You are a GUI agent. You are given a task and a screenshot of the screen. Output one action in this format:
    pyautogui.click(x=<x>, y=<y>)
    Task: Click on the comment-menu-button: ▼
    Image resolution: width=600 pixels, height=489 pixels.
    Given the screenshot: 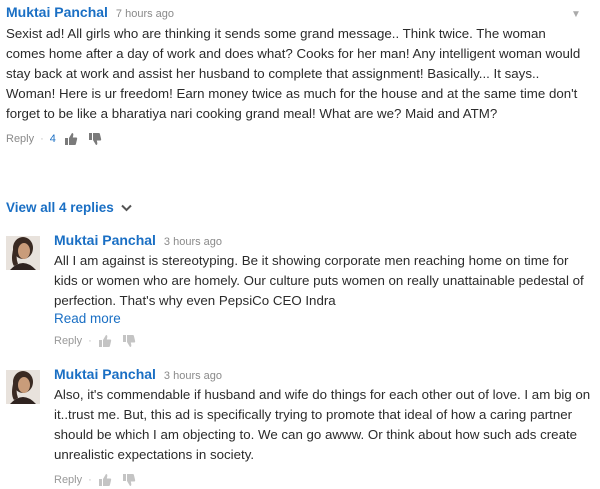 What is the action you would take?
    pyautogui.click(x=576, y=14)
    